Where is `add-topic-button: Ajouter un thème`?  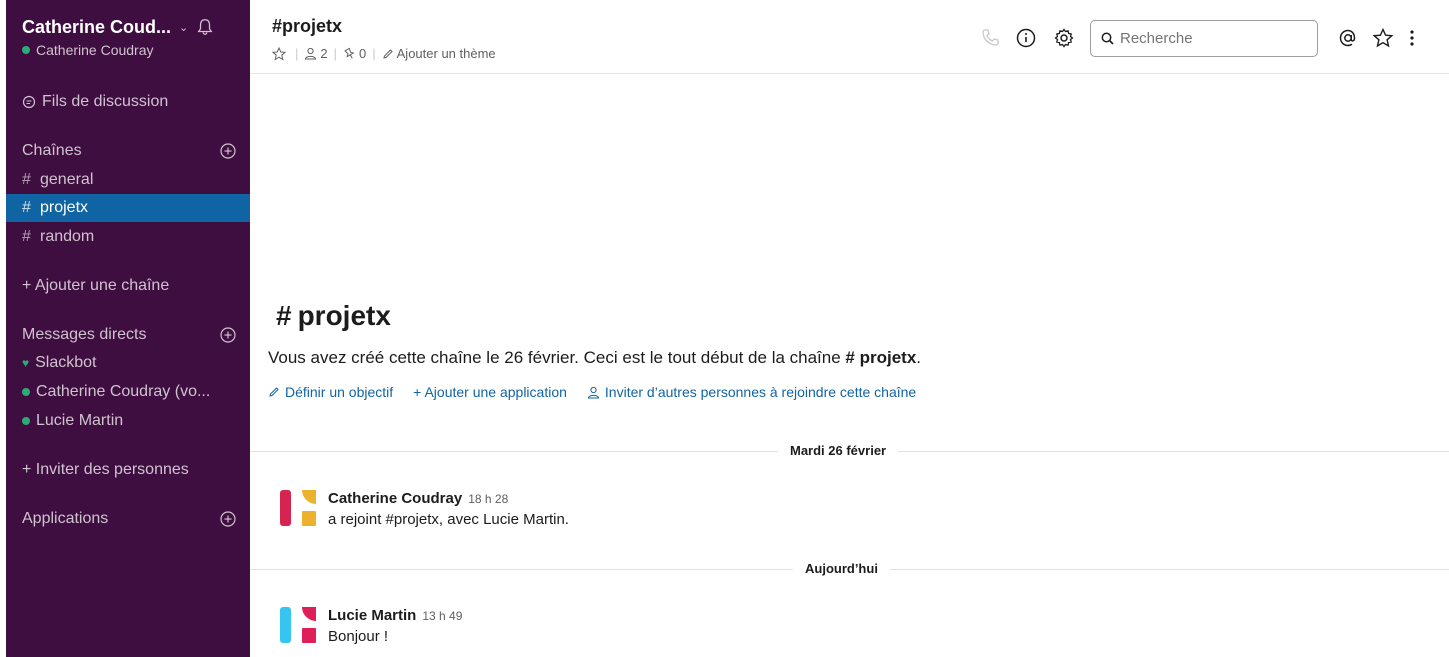 add-topic-button: Ajouter un thème is located at coordinates (446, 53).